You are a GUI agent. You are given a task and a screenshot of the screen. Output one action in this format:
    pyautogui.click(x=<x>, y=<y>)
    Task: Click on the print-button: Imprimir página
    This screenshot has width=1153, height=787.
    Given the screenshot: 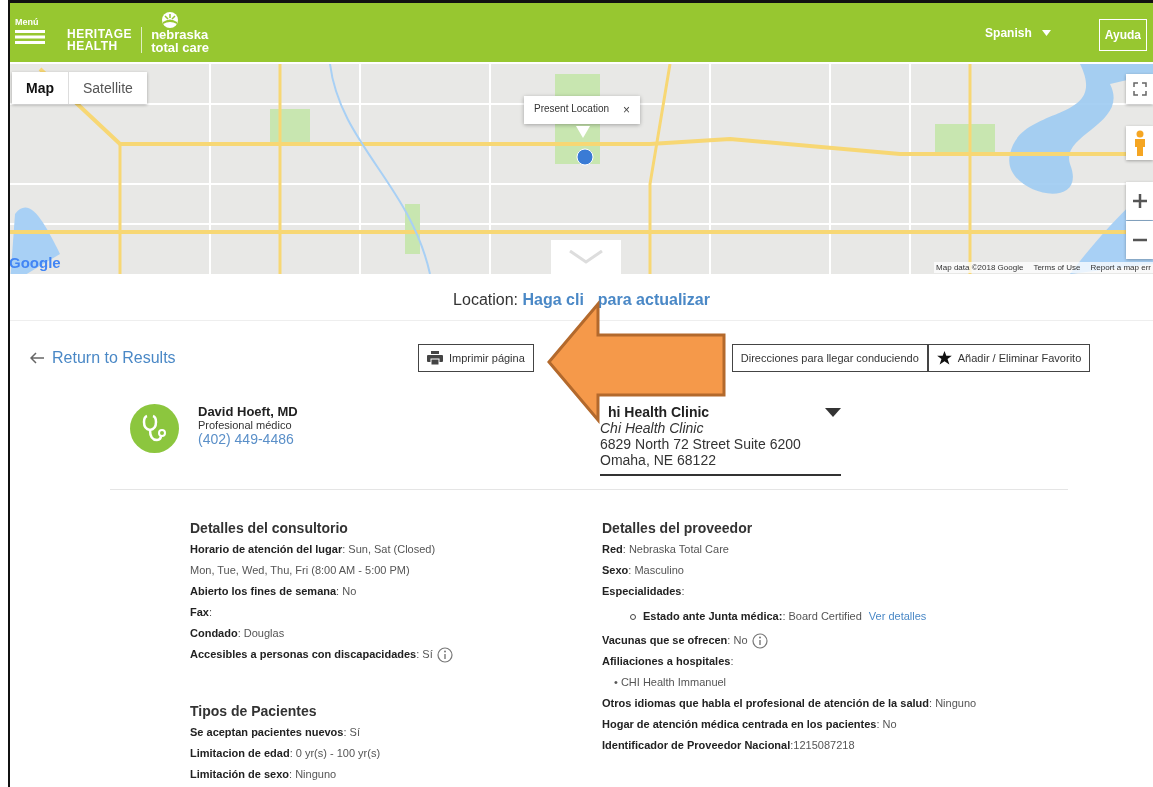 What is the action you would take?
    pyautogui.click(x=476, y=358)
    